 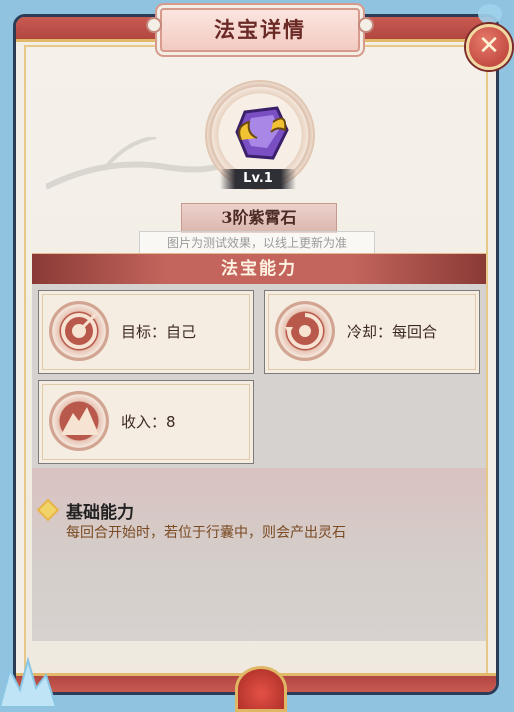 What do you see at coordinates (259, 218) in the screenshot?
I see `item-name: 3阶紫霄石` at bounding box center [259, 218].